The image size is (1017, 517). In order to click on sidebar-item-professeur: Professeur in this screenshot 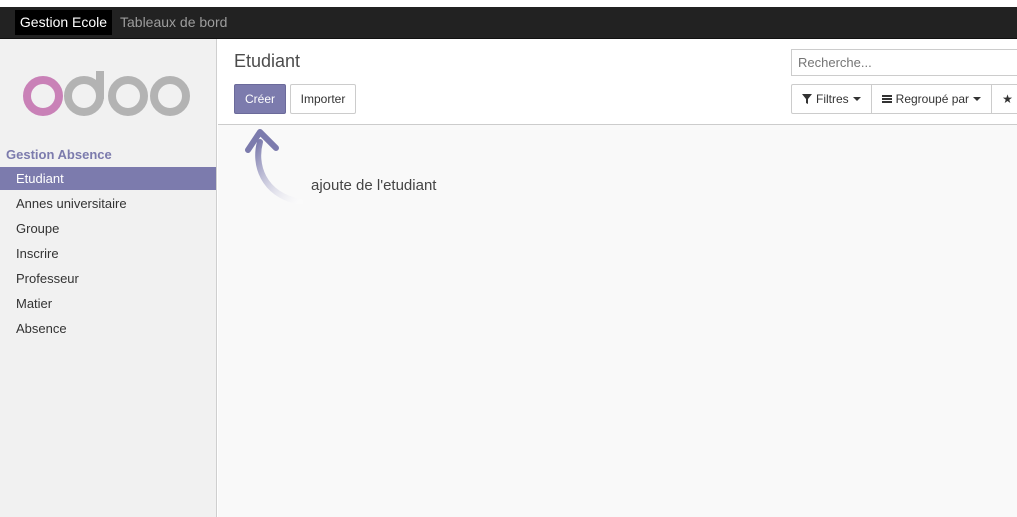, I will do `click(108, 278)`.